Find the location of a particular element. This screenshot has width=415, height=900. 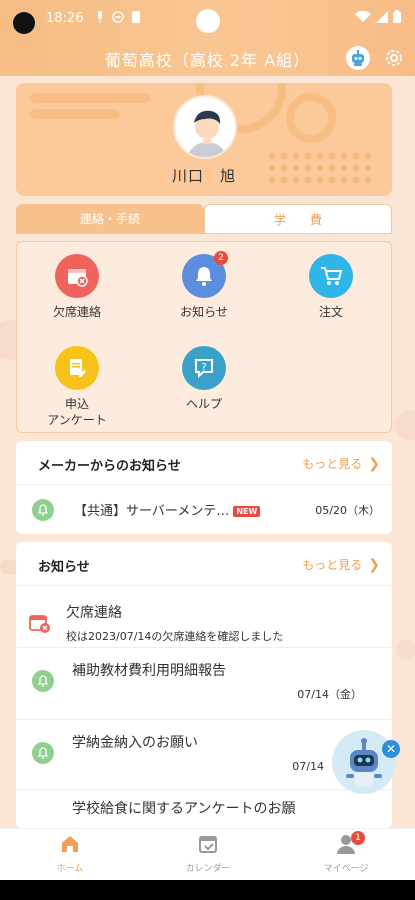

card-header: メーカーからのお知らせ もっと見る ❯ is located at coordinates (204, 463).